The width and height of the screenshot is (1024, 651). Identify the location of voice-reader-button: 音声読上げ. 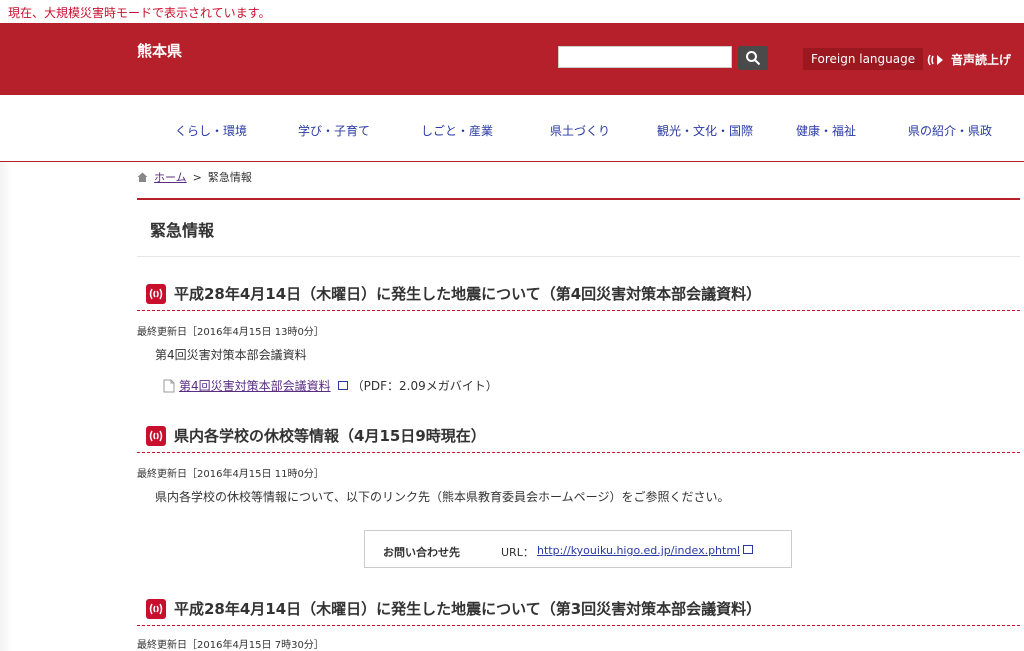
(969, 59).